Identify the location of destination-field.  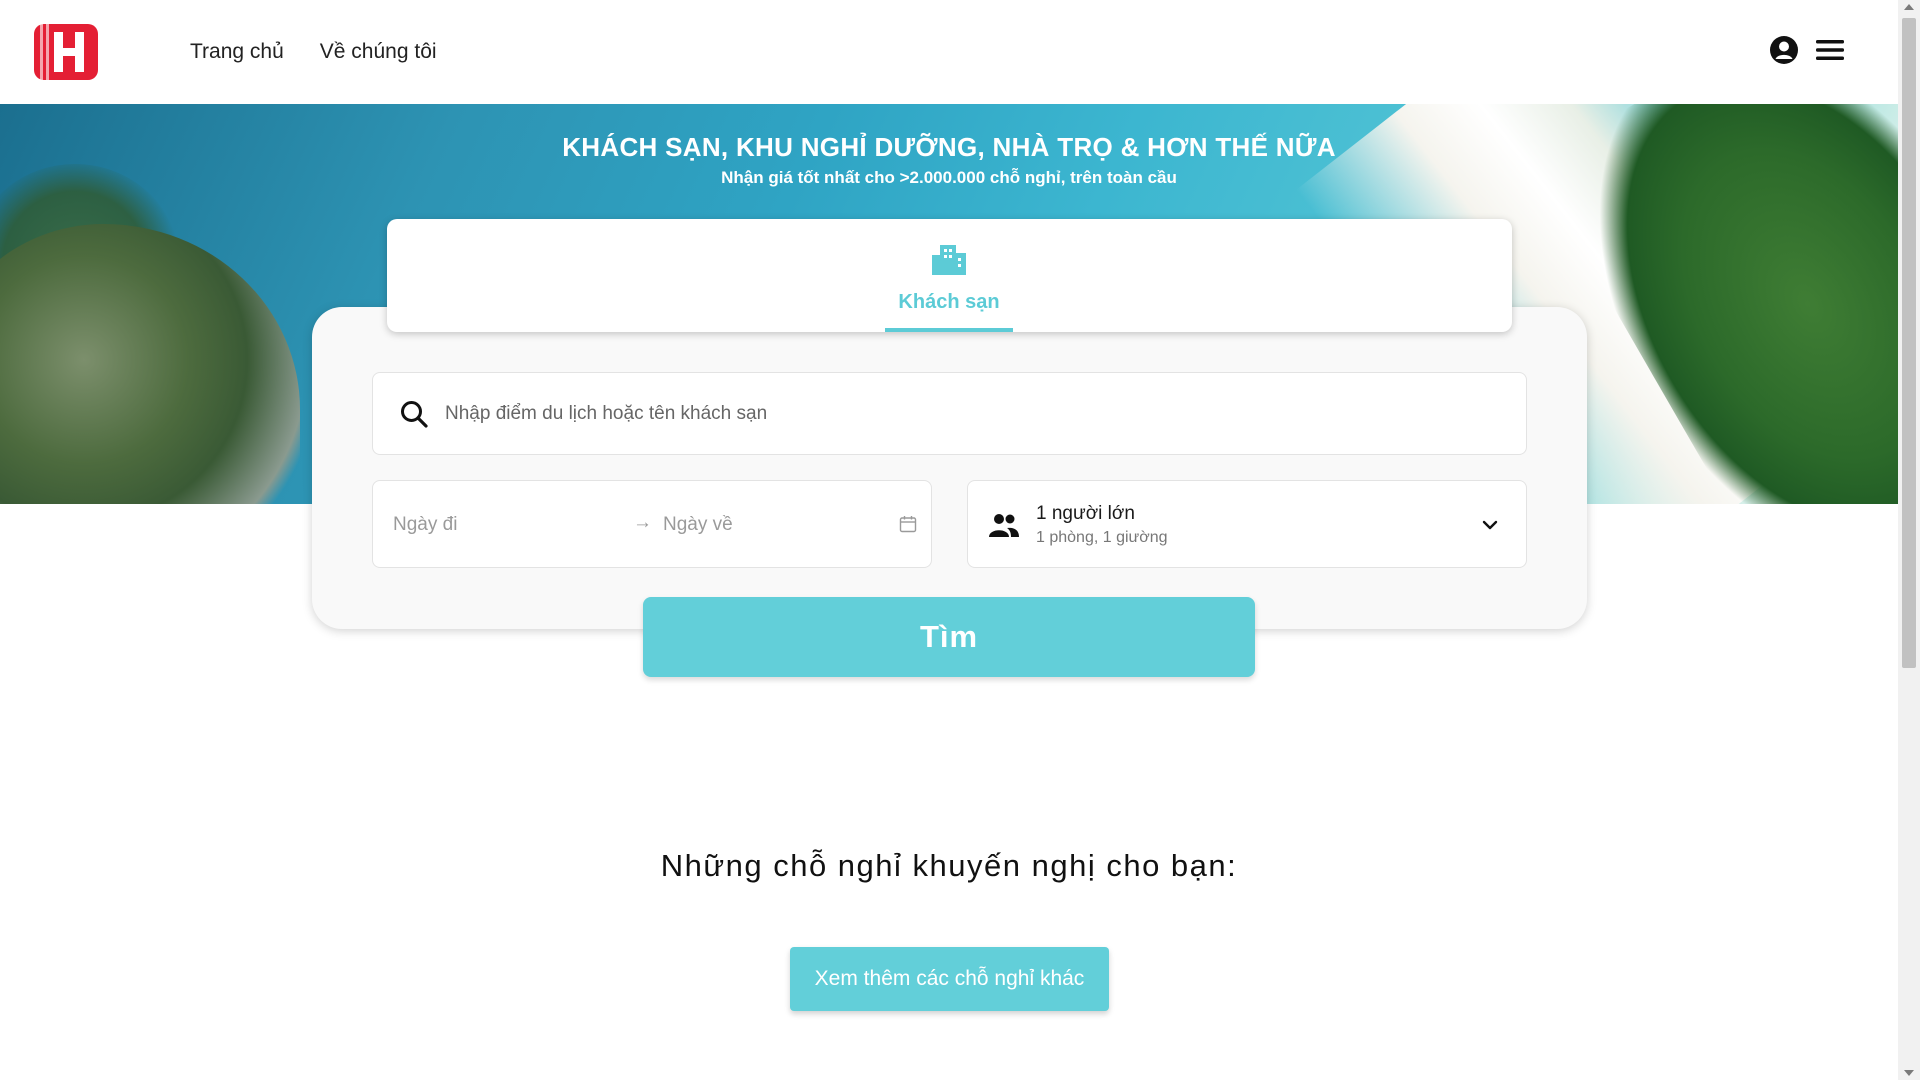
(949, 413).